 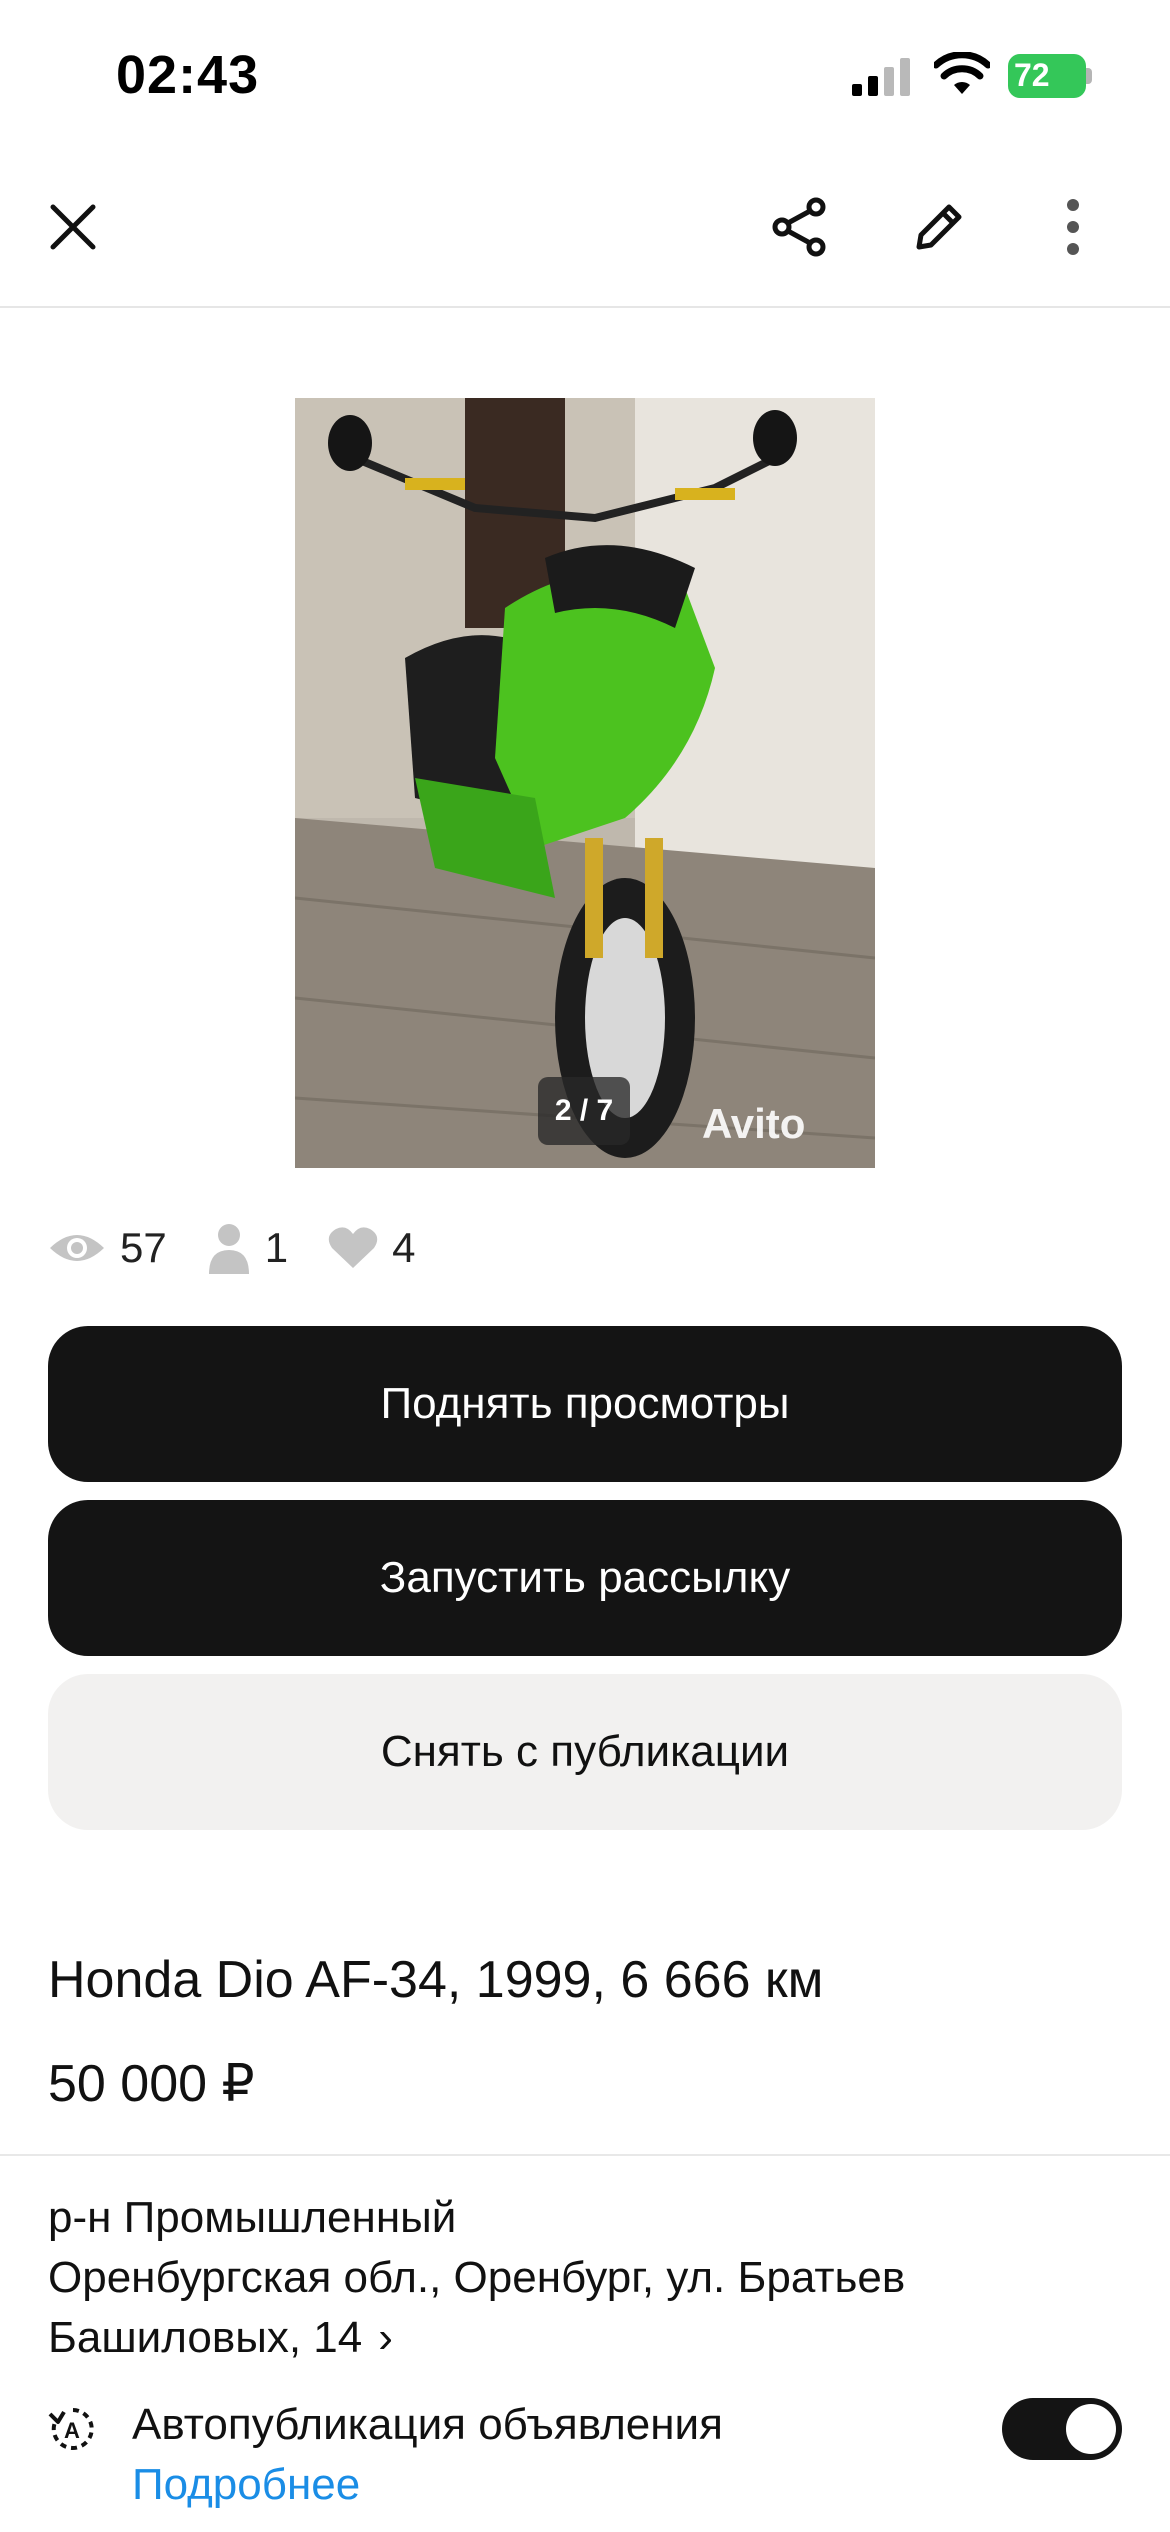 I want to click on views-count: 57, so click(x=143, y=1247).